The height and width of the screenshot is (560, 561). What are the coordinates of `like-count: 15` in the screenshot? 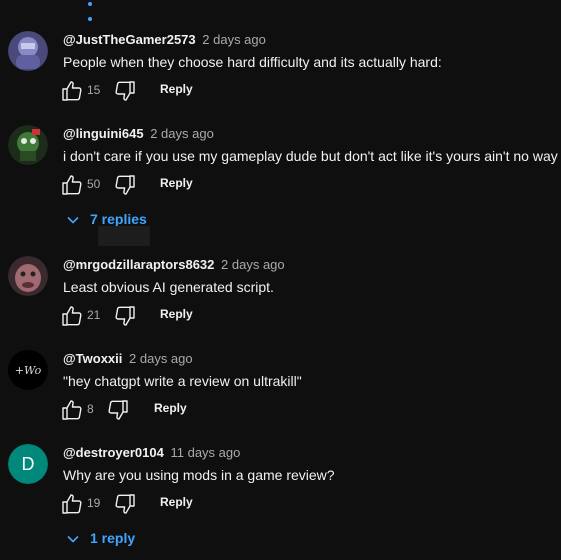 It's located at (94, 90).